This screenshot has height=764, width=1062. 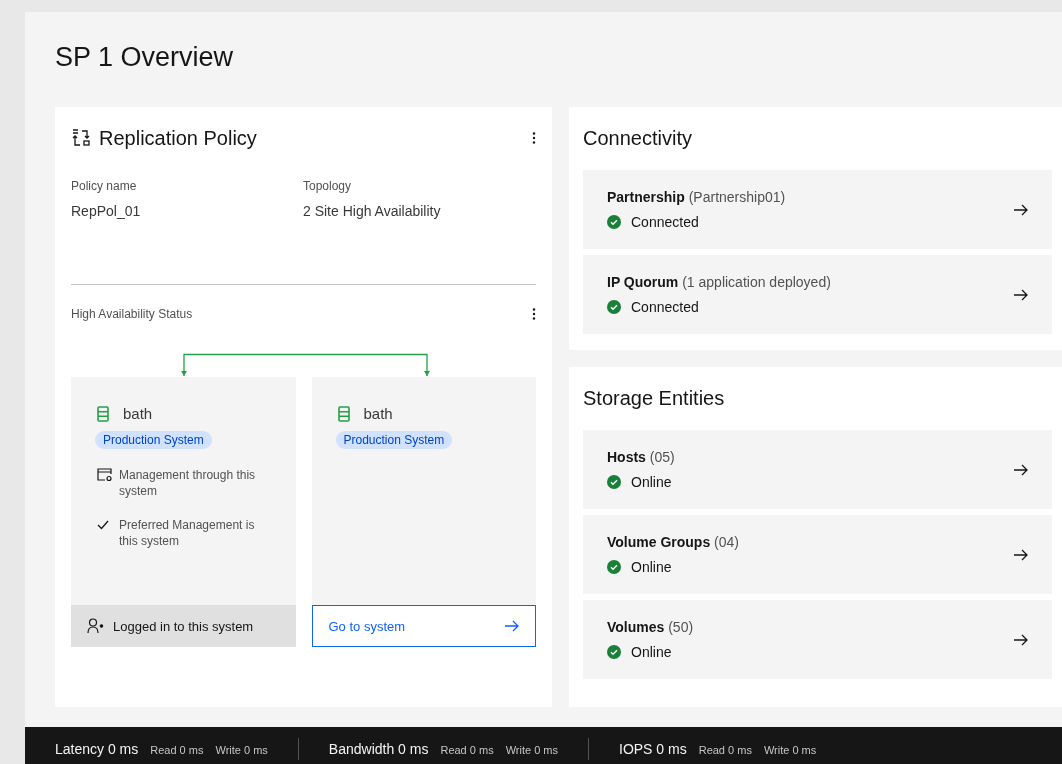 I want to click on entity-row: Volumes (50) Online, so click(x=817, y=639).